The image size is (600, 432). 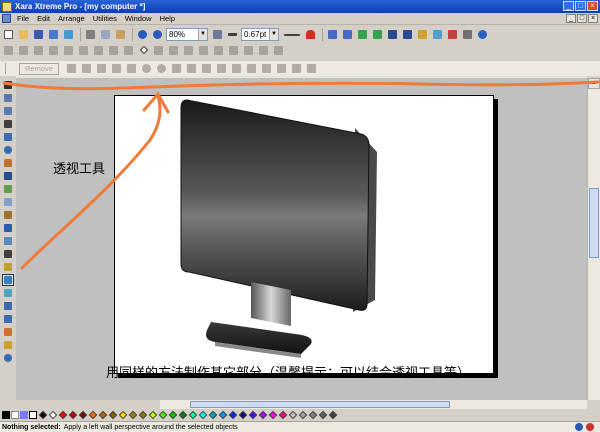 I want to click on no-color-swatch, so click(x=33, y=415).